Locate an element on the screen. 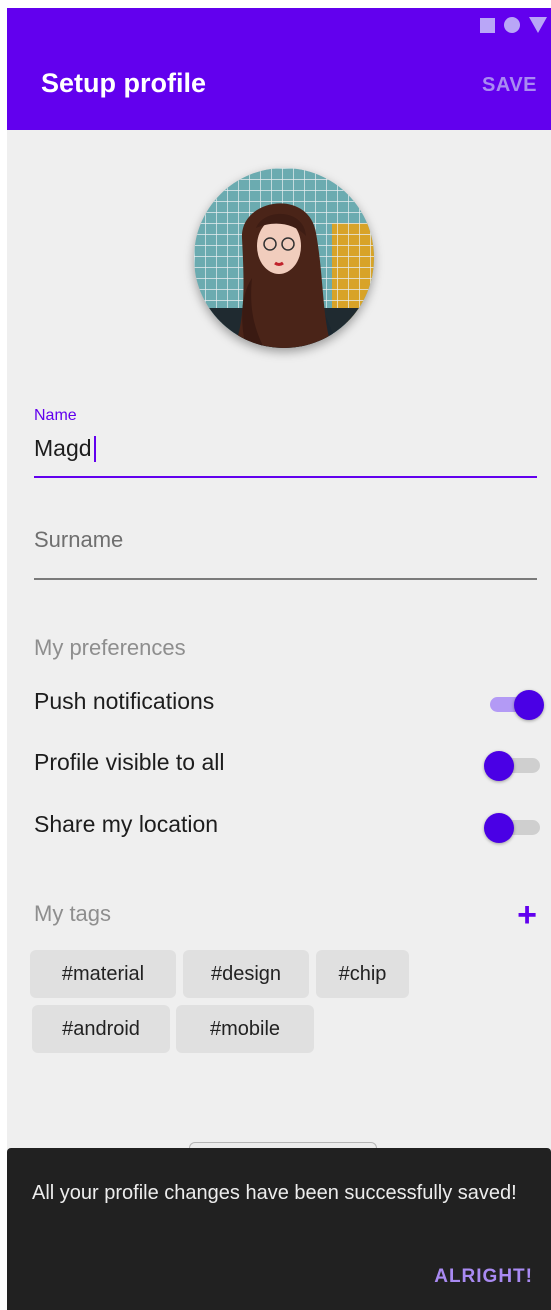  profile-photo-icon is located at coordinates (284, 258).